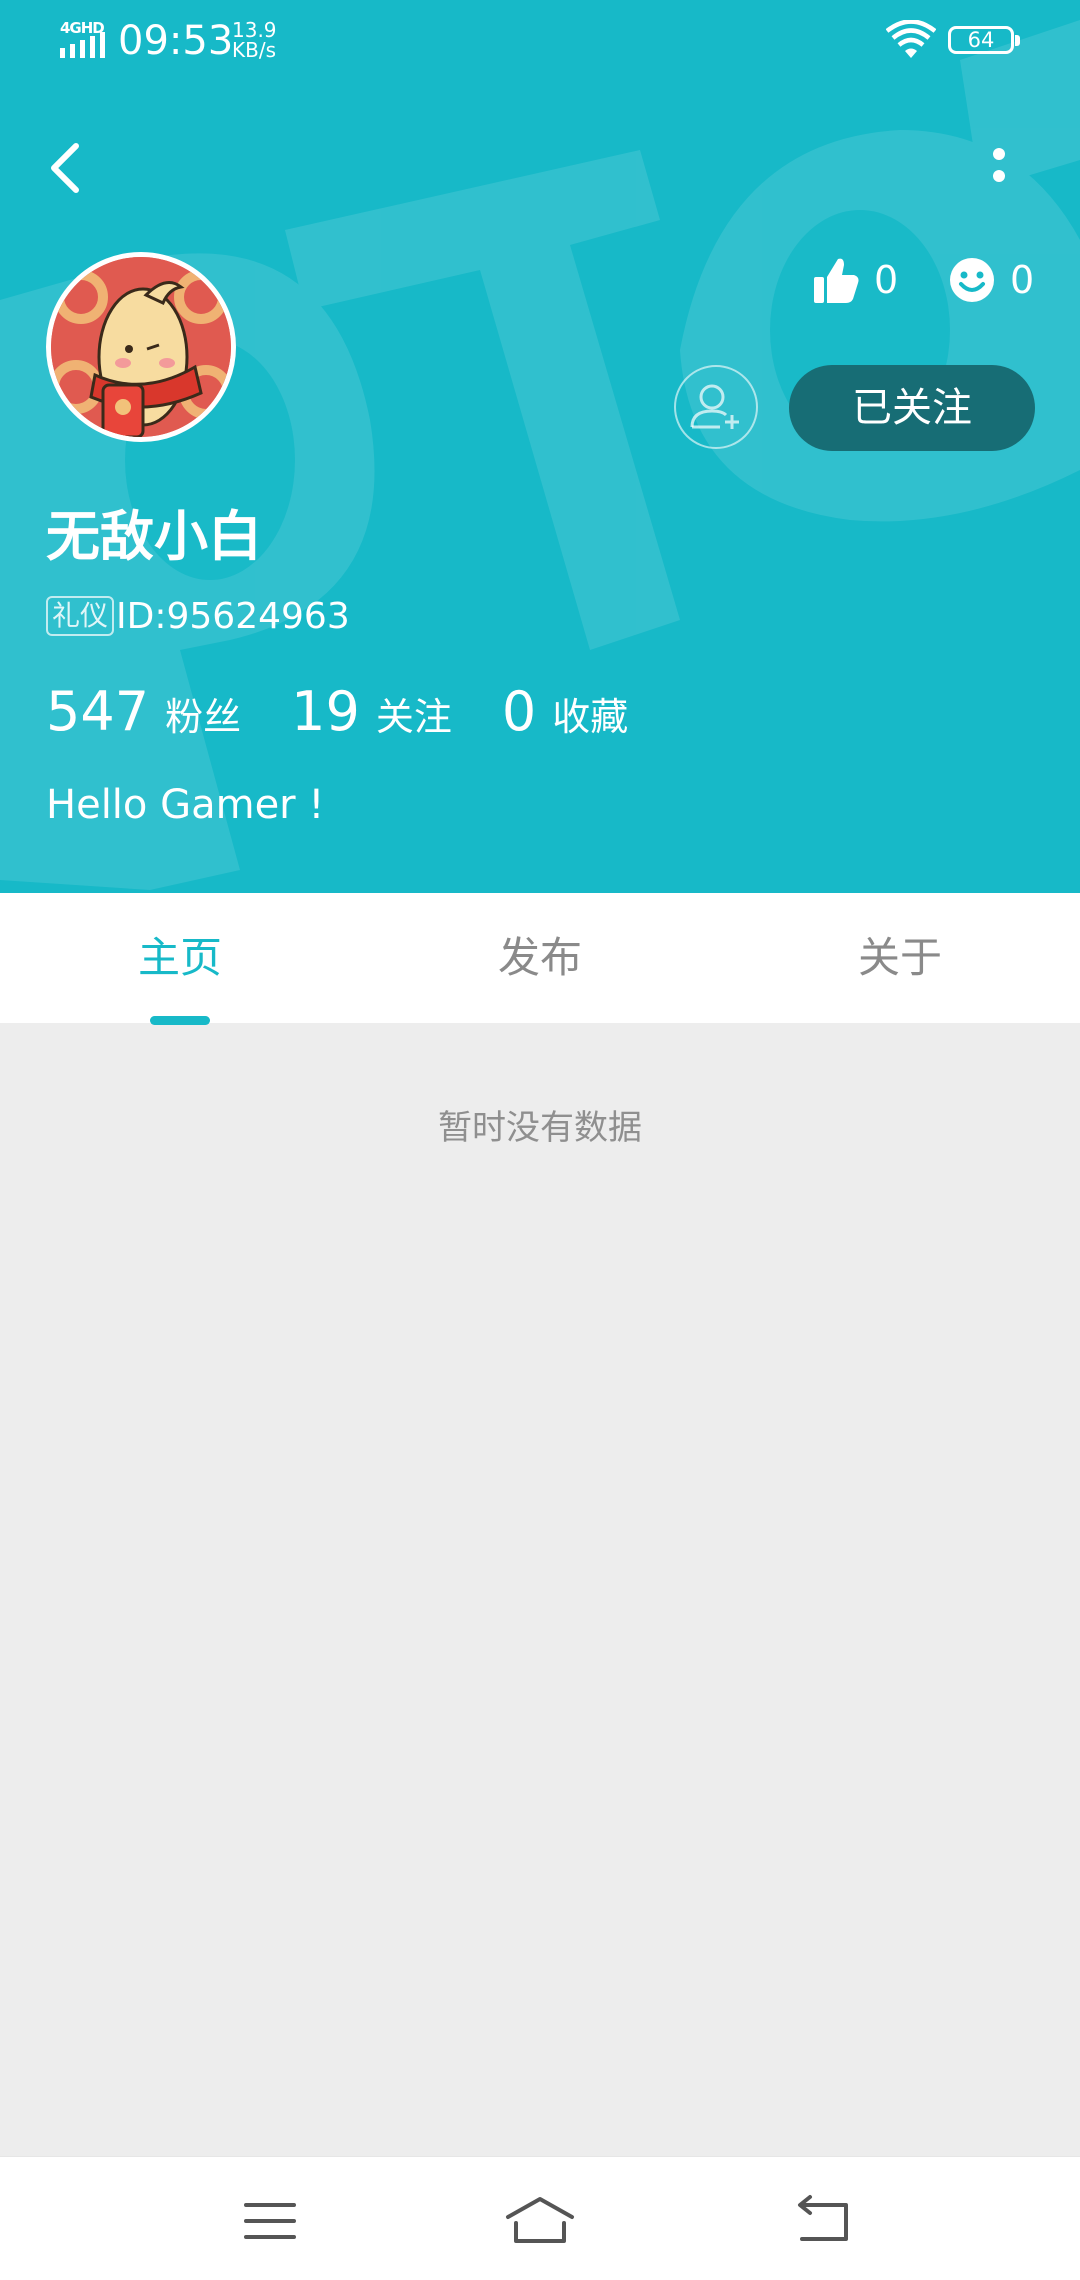 The height and width of the screenshot is (2280, 1080). I want to click on user-bio: Hello Gamer !, so click(185, 805).